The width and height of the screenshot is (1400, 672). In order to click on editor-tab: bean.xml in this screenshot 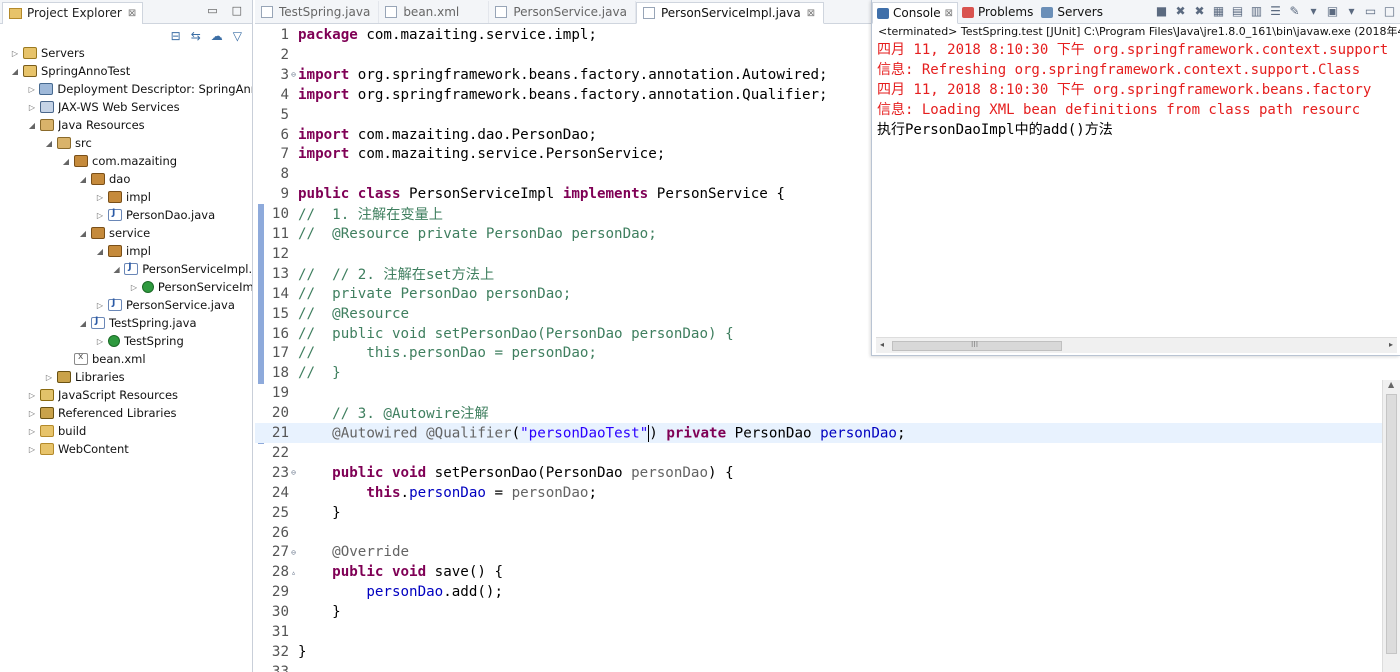, I will do `click(434, 12)`.